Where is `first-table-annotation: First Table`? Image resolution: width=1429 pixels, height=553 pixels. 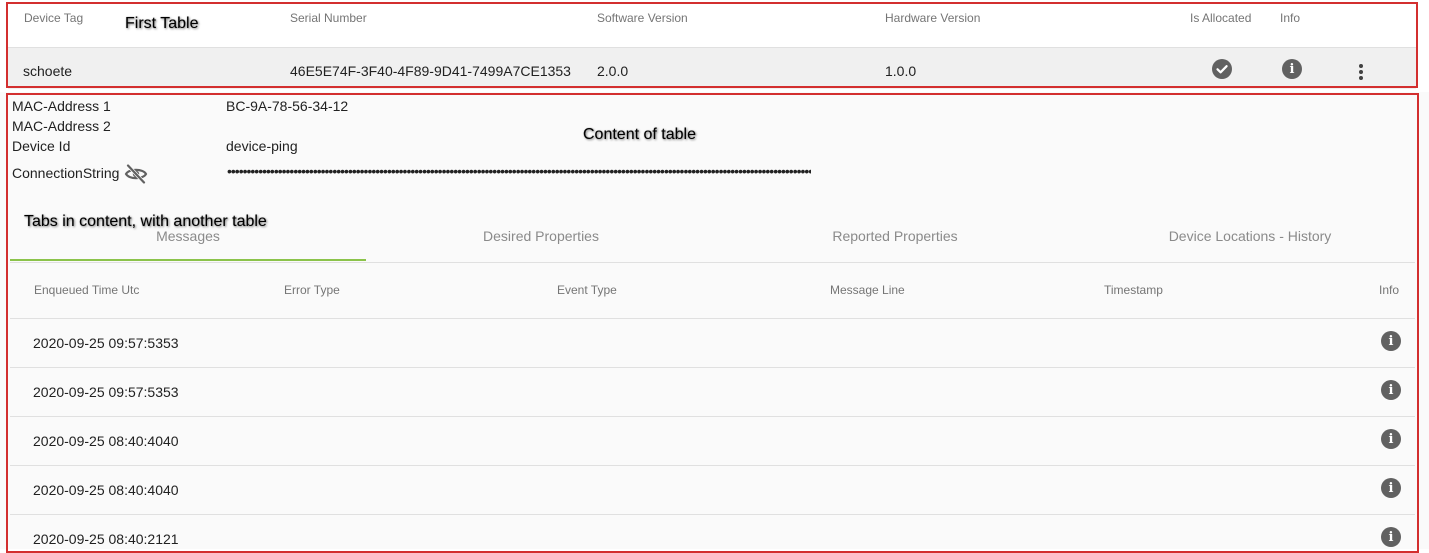
first-table-annotation: First Table is located at coordinates (162, 23).